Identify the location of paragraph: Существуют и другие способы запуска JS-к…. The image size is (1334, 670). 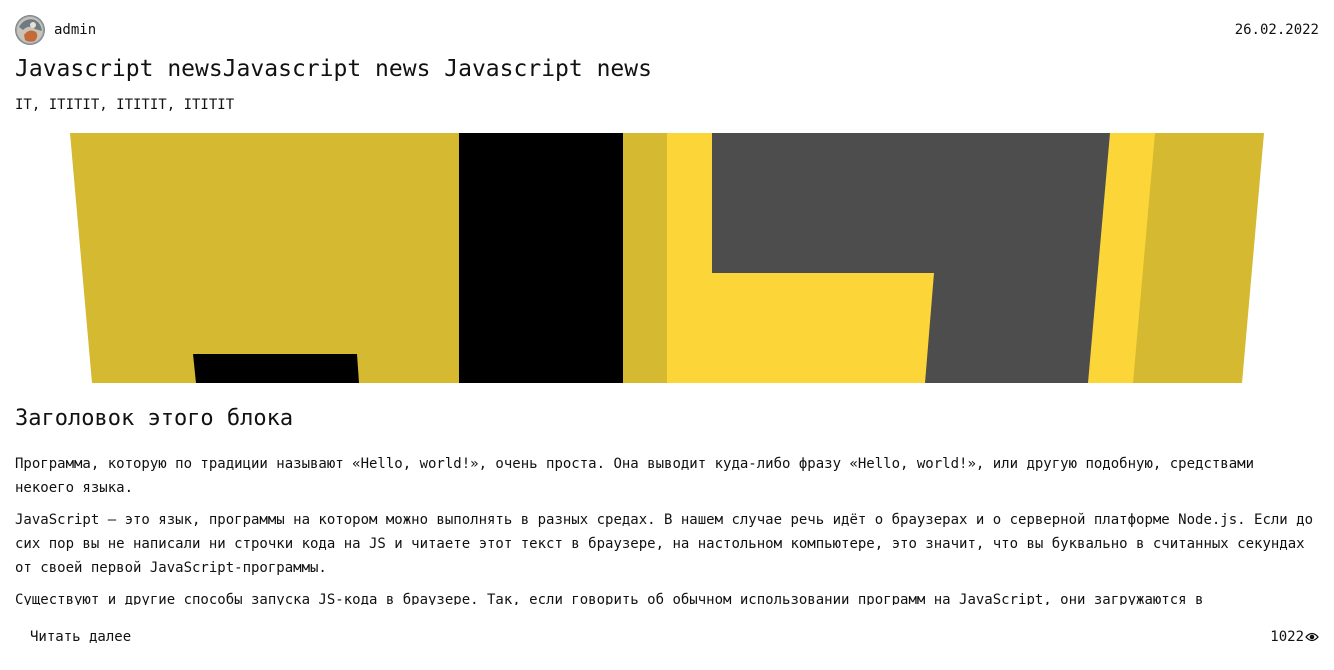
(609, 598).